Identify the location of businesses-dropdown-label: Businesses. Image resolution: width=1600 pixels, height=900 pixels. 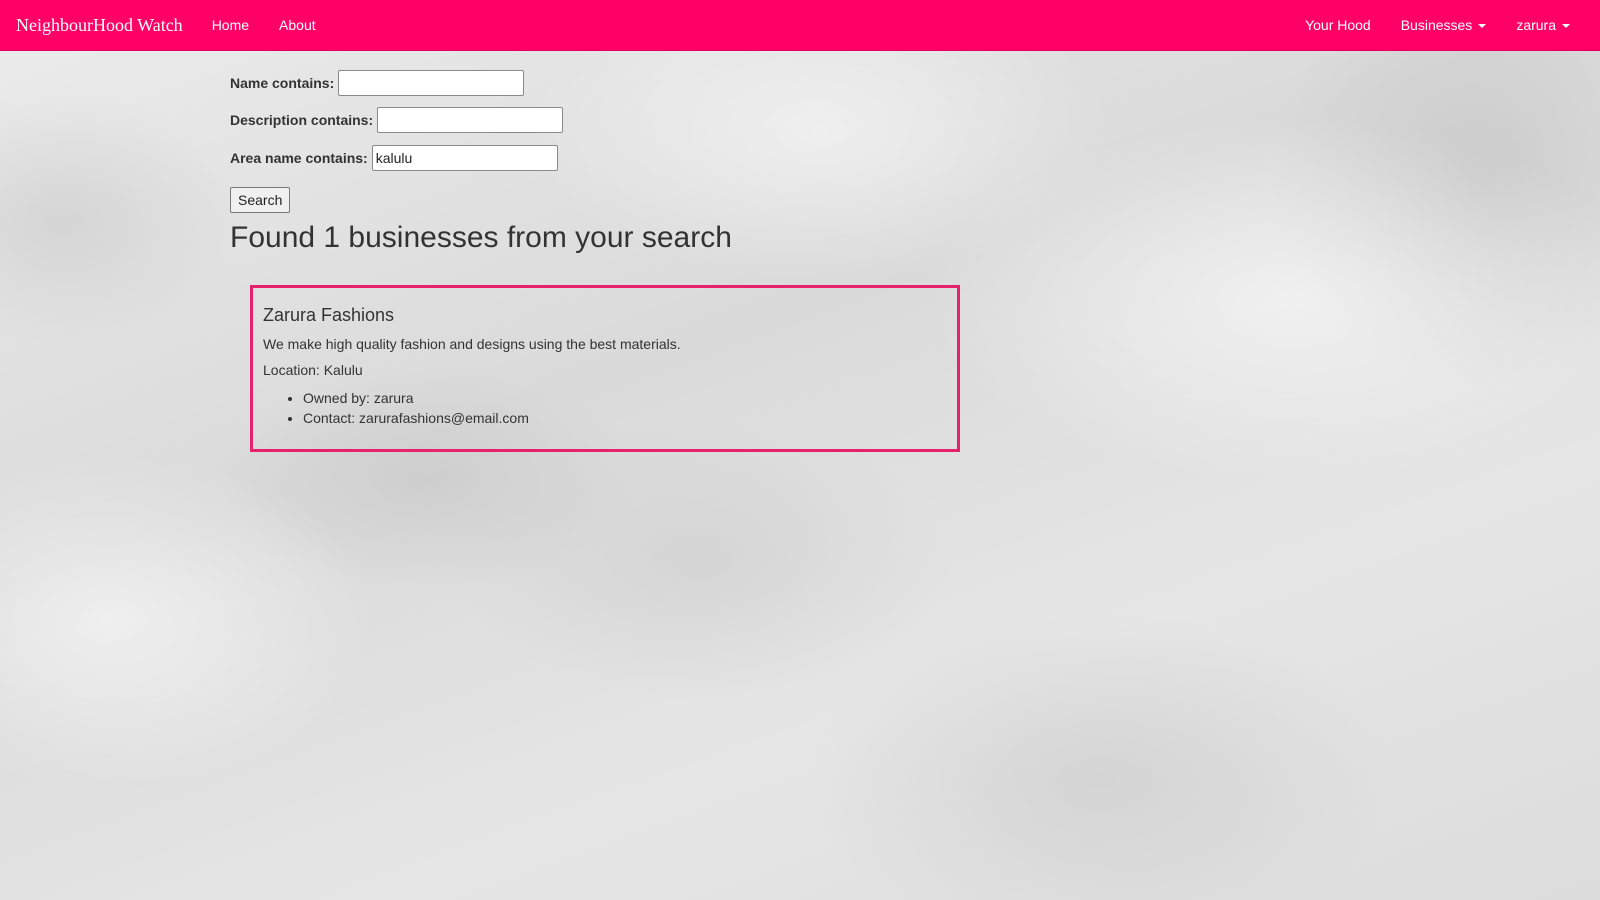
(1436, 25).